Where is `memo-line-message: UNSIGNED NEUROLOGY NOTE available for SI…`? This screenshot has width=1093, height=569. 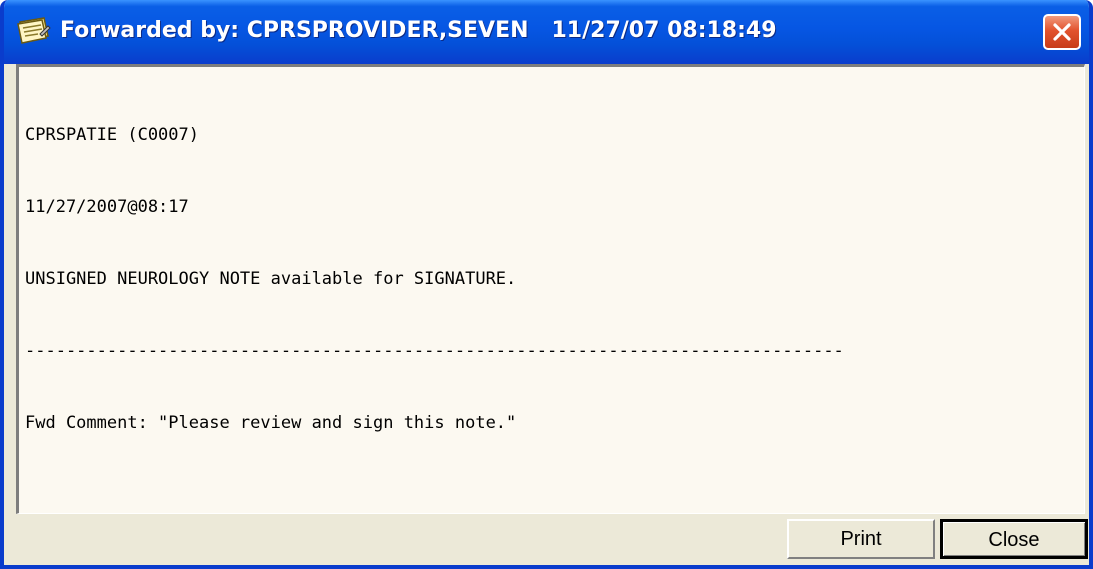 memo-line-message: UNSIGNED NEUROLOGY NOTE available for SI… is located at coordinates (271, 279).